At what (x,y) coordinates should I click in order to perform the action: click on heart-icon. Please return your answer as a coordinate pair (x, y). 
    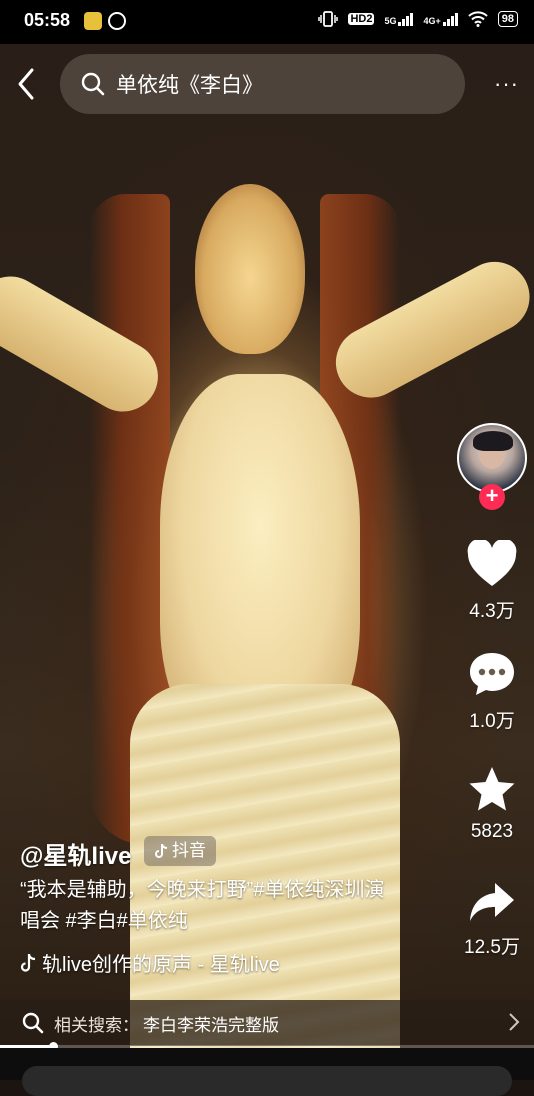
    Looking at the image, I should click on (492, 563).